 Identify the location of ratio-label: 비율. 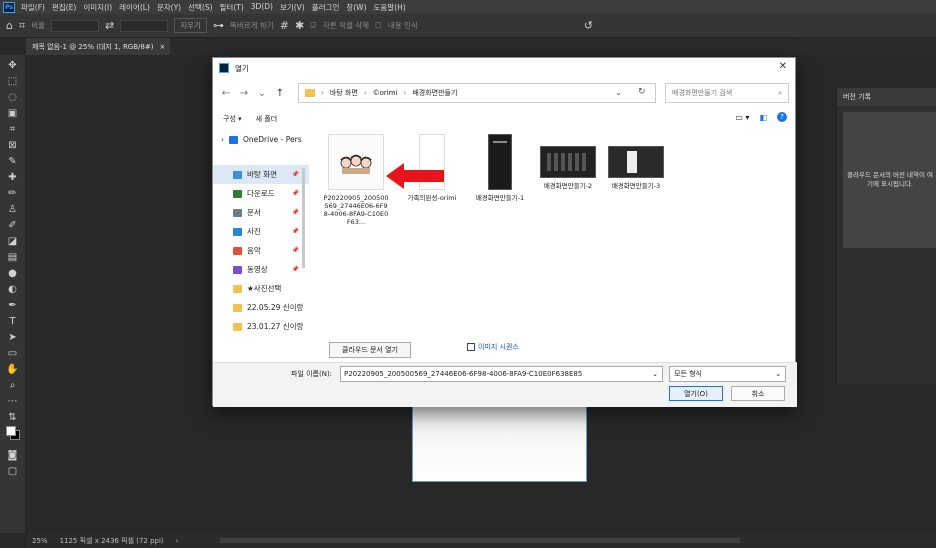
(38, 25).